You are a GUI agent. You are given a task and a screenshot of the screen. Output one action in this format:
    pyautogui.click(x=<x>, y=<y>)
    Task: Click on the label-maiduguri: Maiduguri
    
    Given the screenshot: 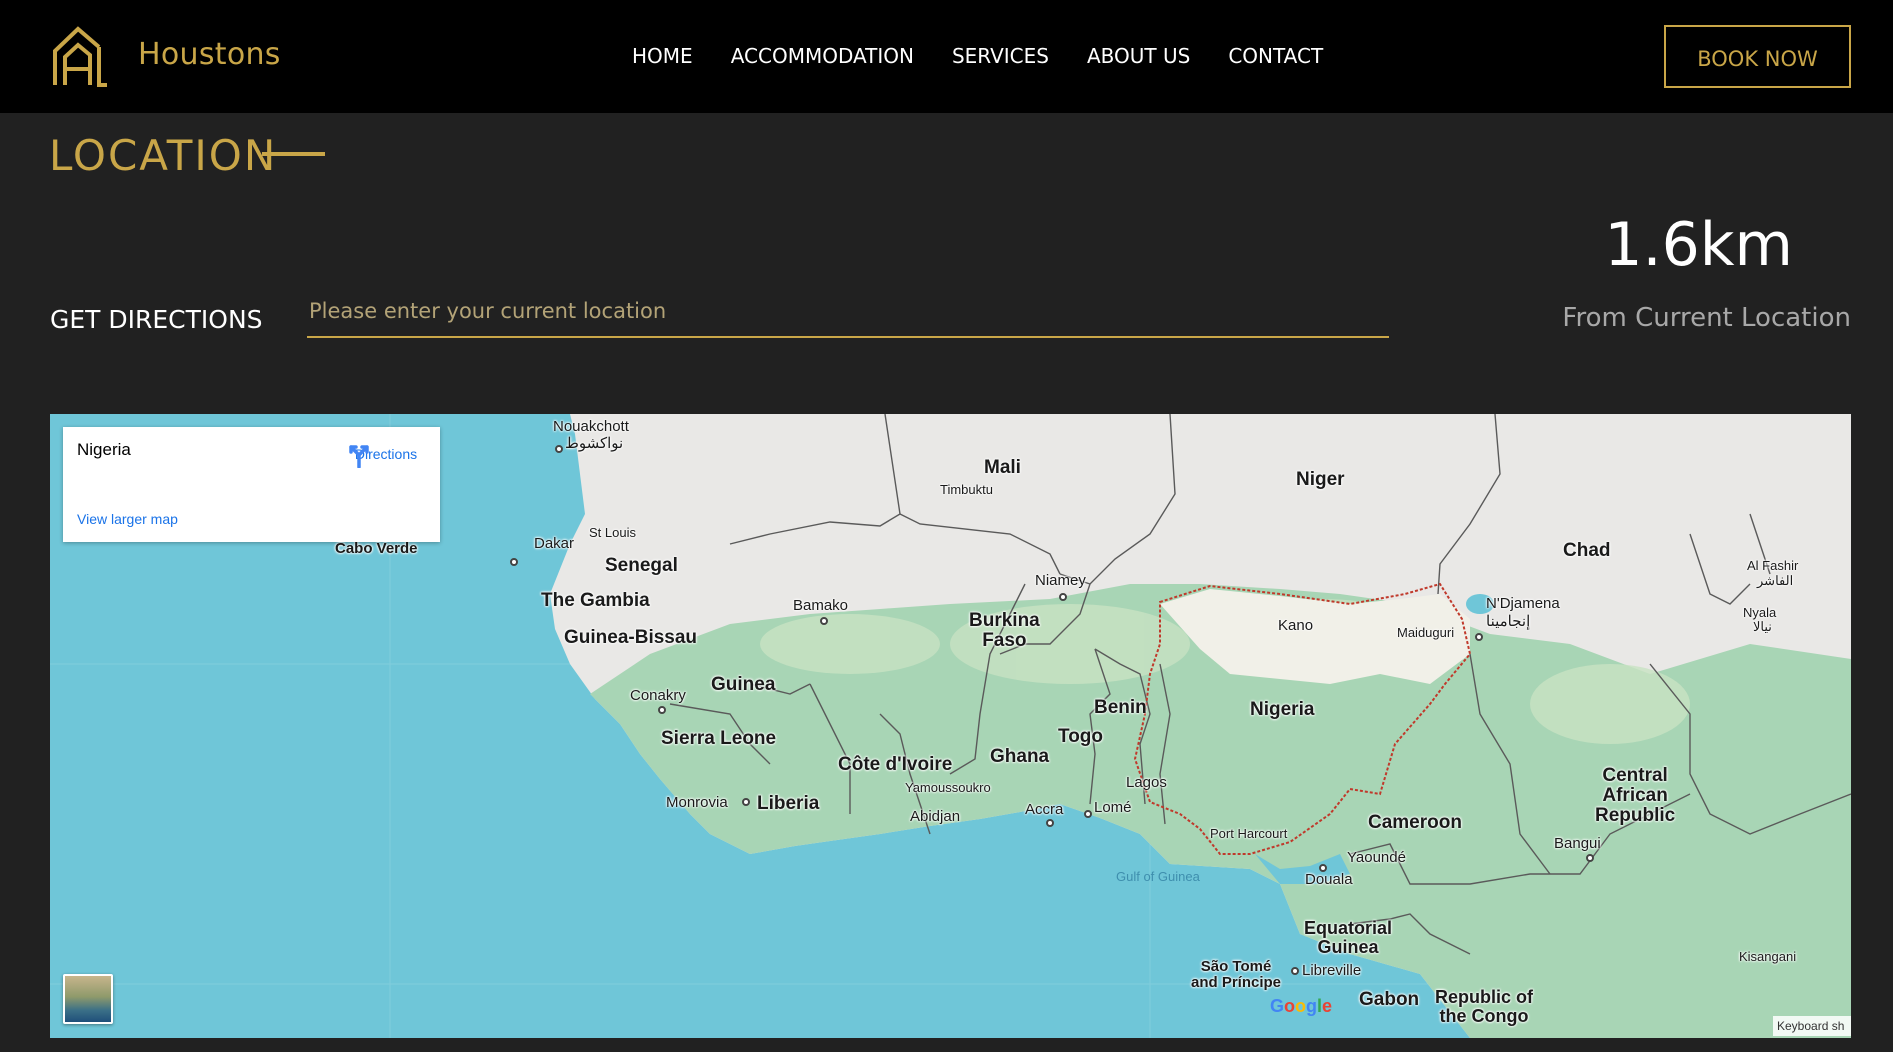 What is the action you would take?
    pyautogui.click(x=1426, y=632)
    